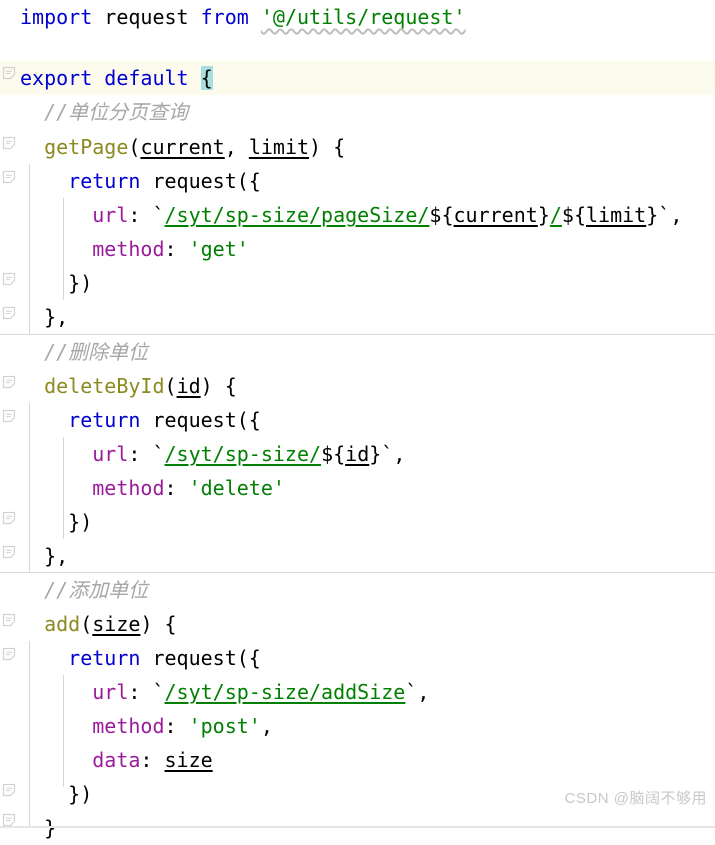 This screenshot has height=845, width=715. What do you see at coordinates (116, 78) in the screenshot?
I see `code-line: export default {` at bounding box center [116, 78].